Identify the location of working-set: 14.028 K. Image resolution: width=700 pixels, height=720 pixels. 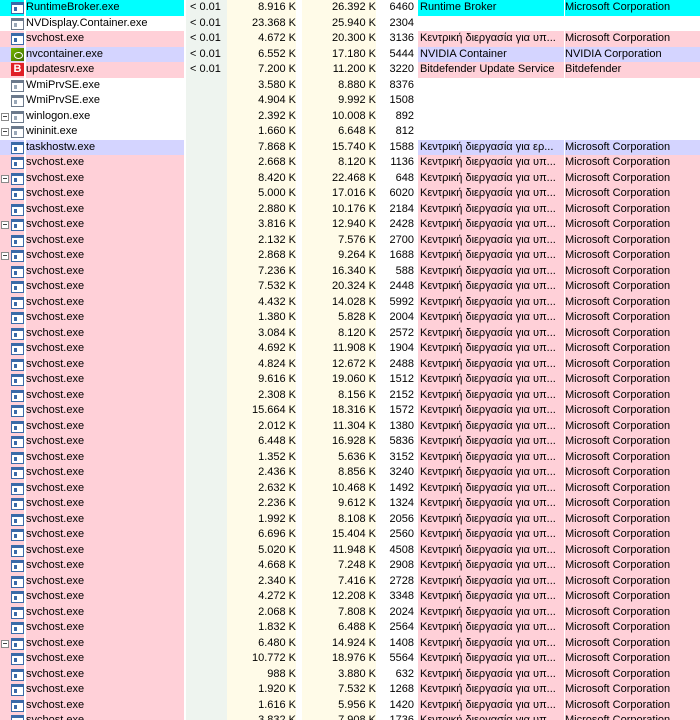
(339, 302).